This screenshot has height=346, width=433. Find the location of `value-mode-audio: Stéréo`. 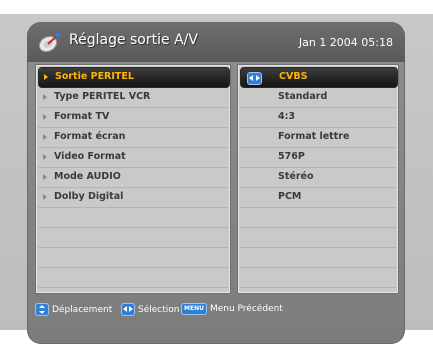

value-mode-audio: Stéréo is located at coordinates (318, 178).